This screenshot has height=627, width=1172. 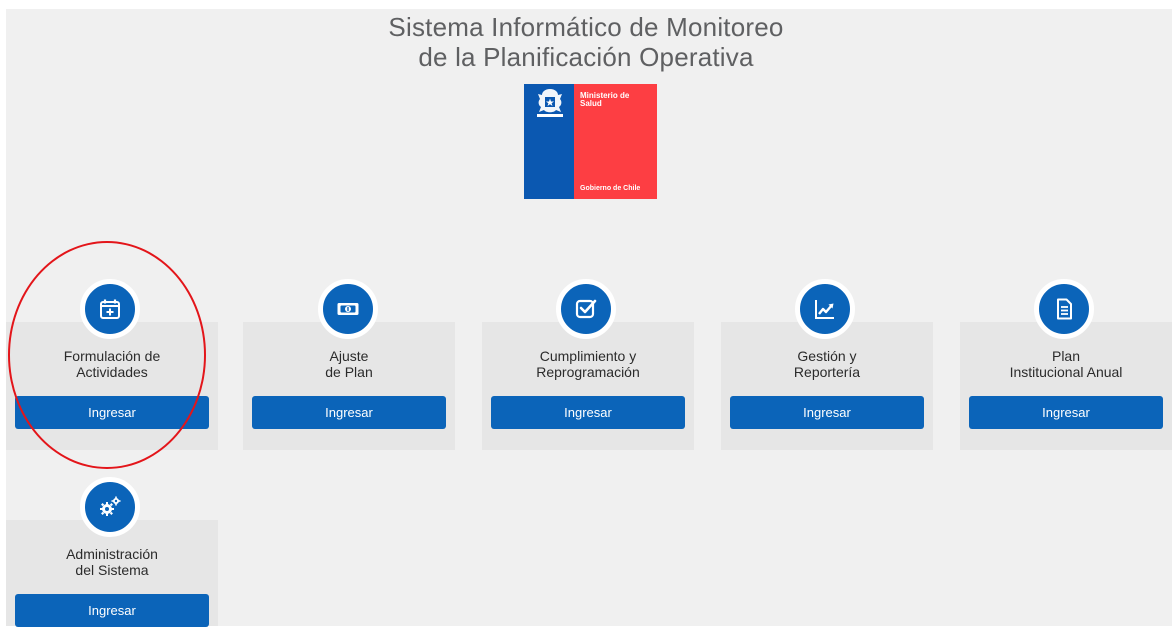 I want to click on document-icon, so click(x=1064, y=309).